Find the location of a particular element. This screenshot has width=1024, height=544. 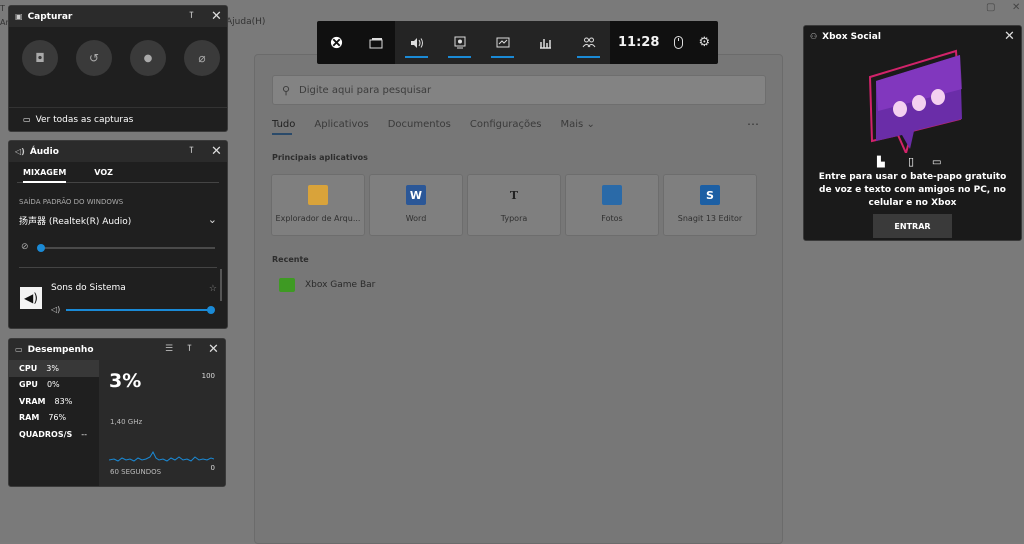

mic-off-icon: ⌀ is located at coordinates (202, 58).